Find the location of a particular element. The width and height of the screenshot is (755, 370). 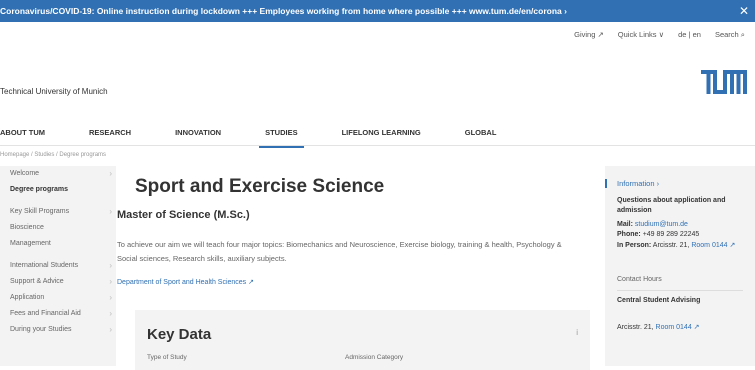

sidebar-item-international-students: International Students › is located at coordinates (58, 266).